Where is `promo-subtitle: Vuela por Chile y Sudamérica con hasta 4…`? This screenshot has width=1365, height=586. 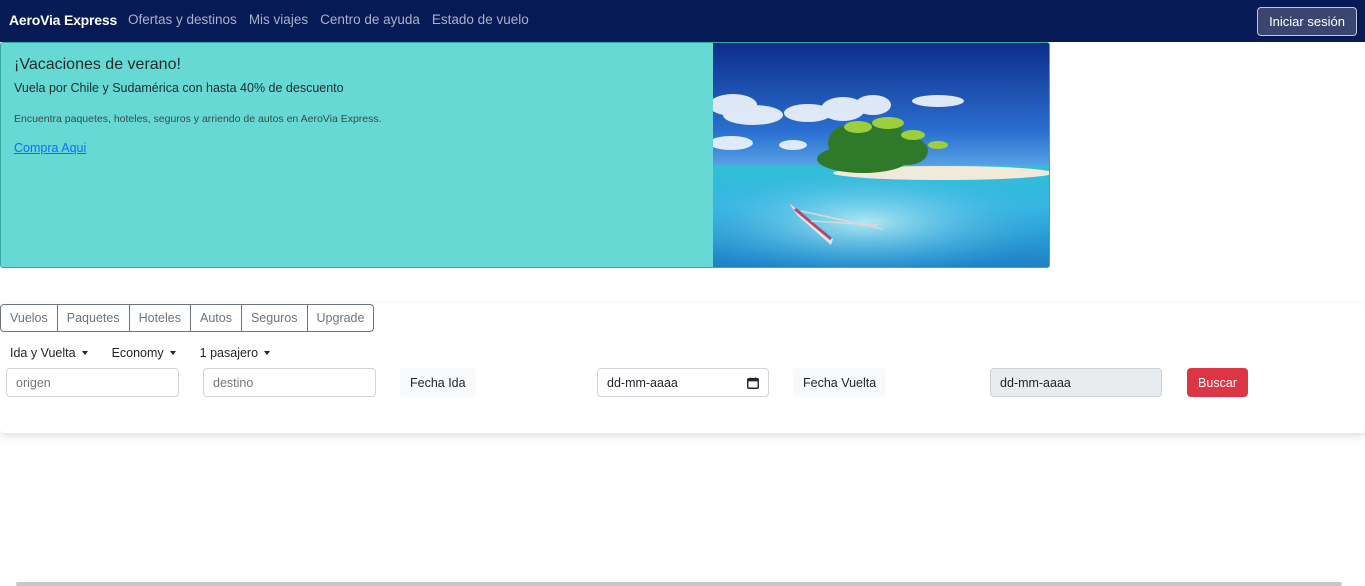
promo-subtitle: Vuela por Chile y Sudamérica con hasta 4… is located at coordinates (179, 88).